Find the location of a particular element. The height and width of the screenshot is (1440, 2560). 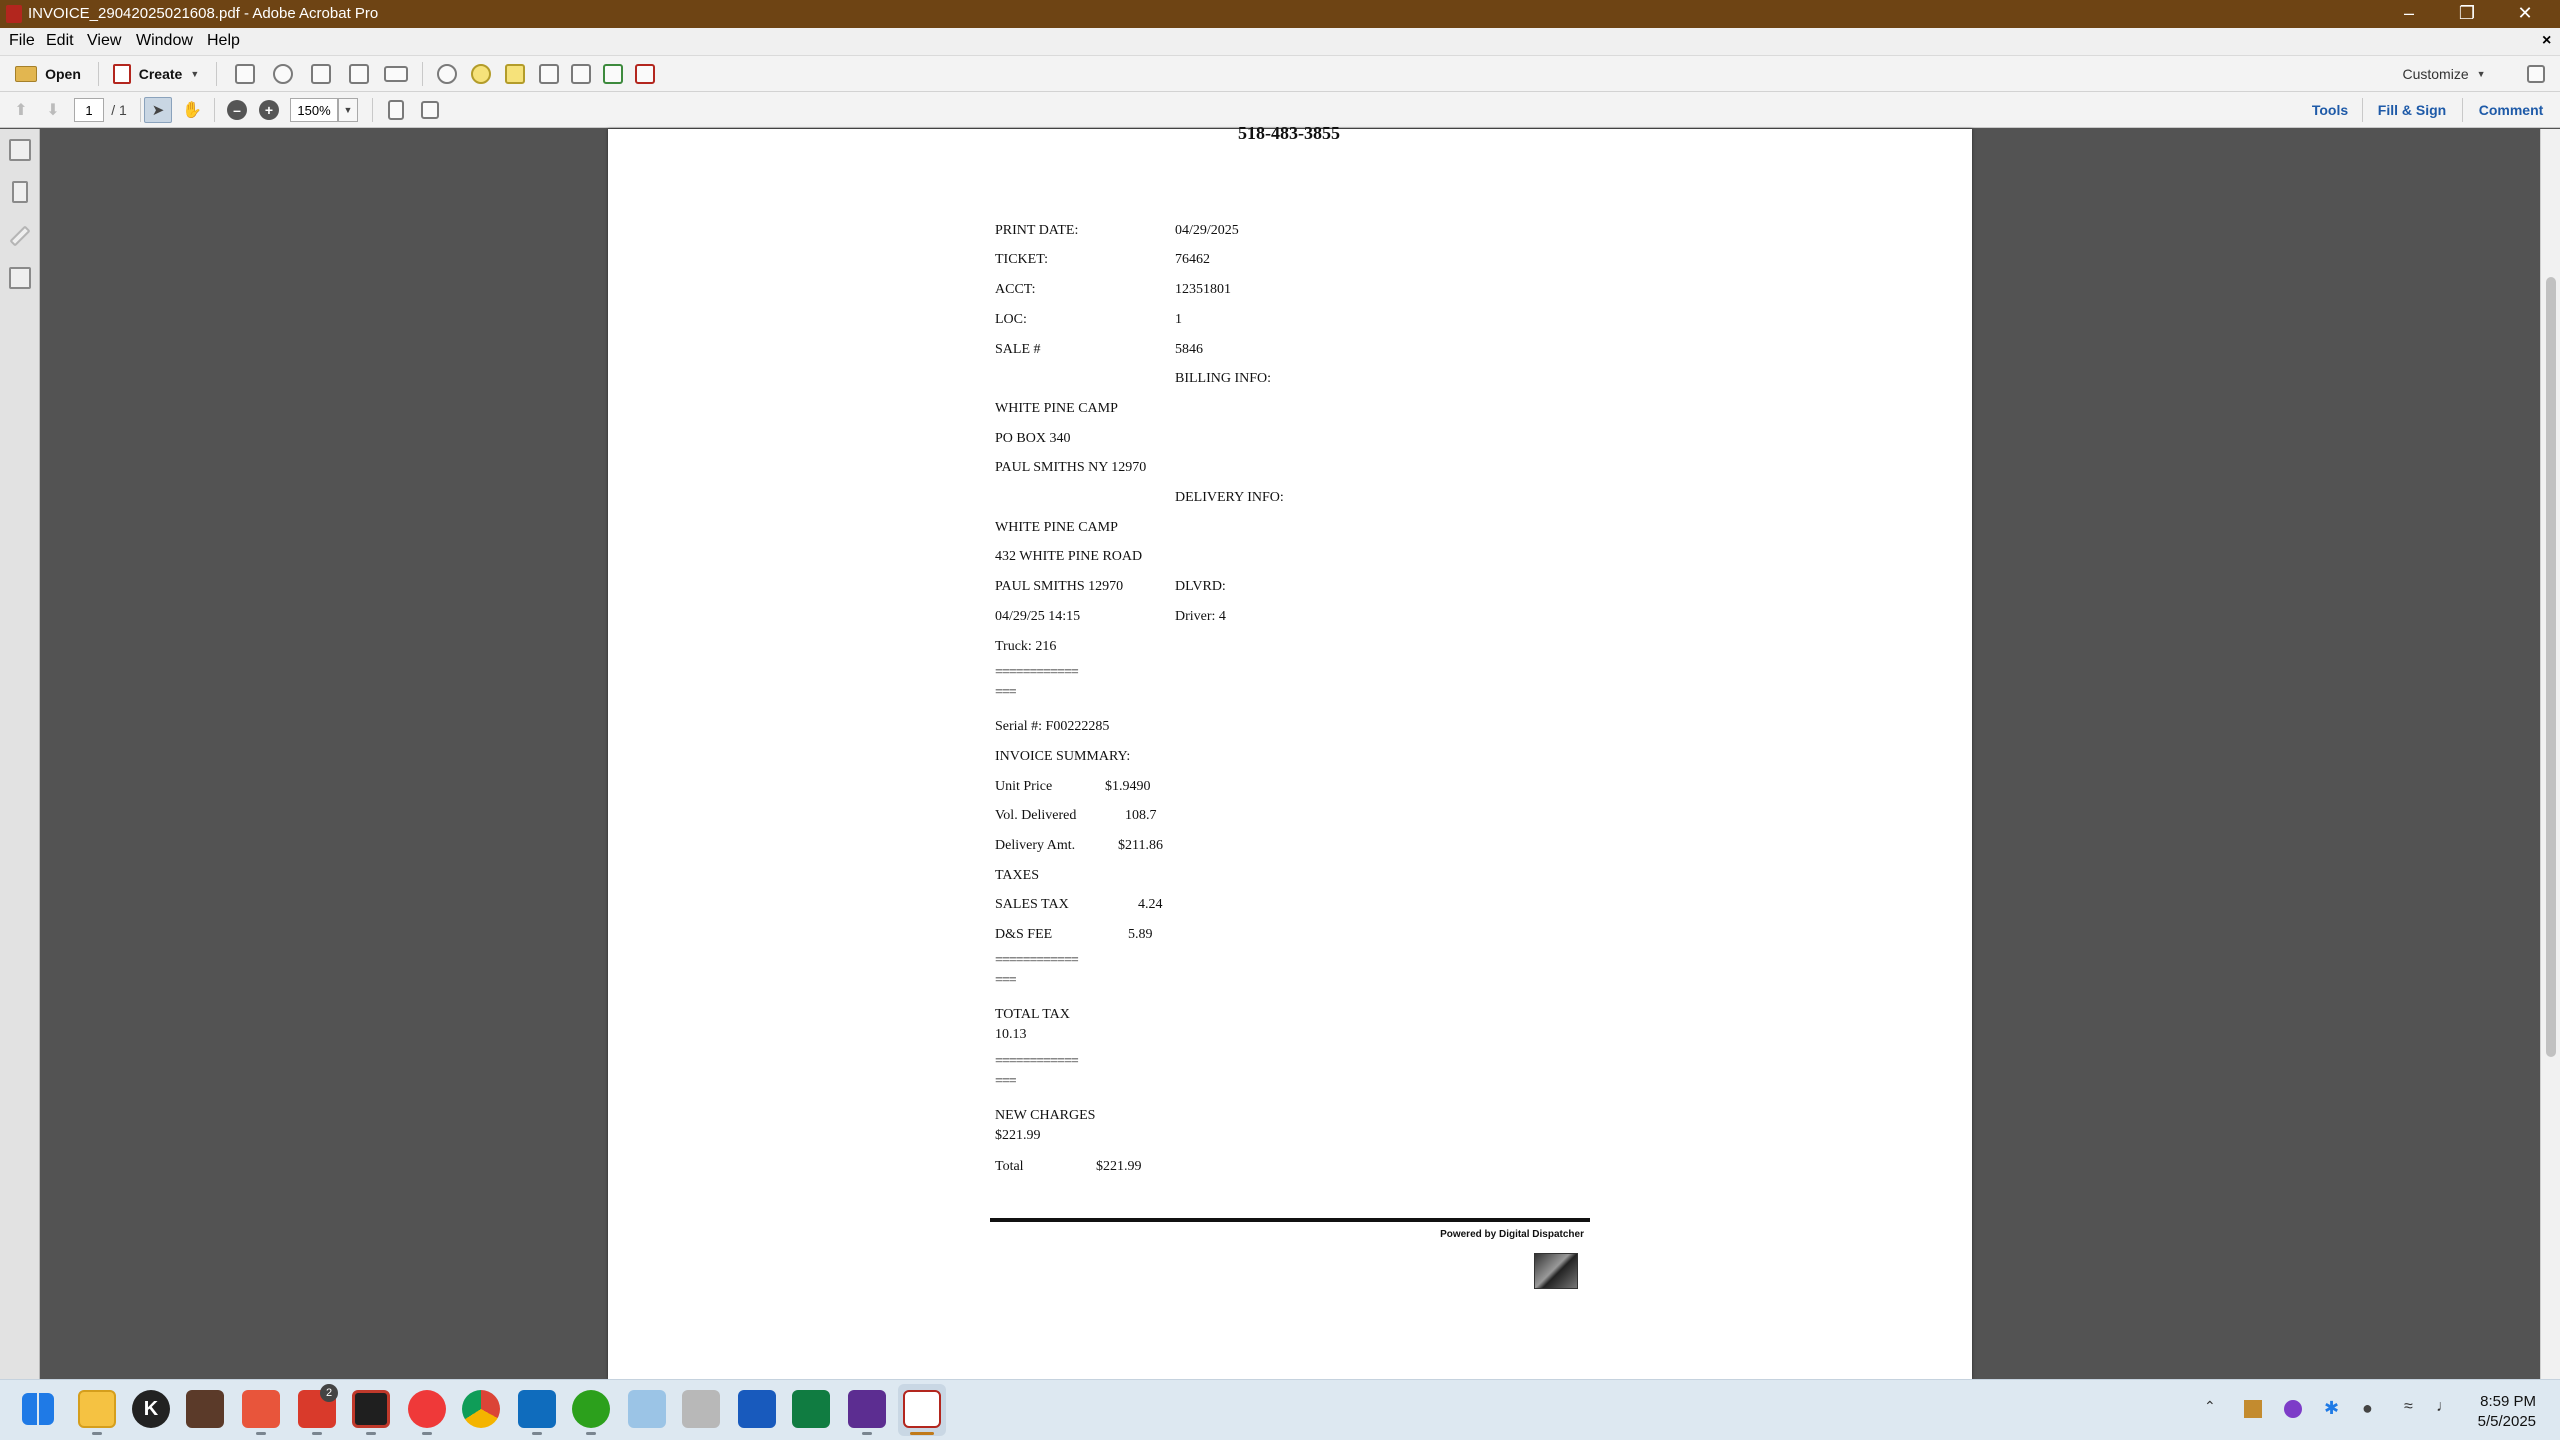

vertical-scrollbar is located at coordinates (2550, 754).